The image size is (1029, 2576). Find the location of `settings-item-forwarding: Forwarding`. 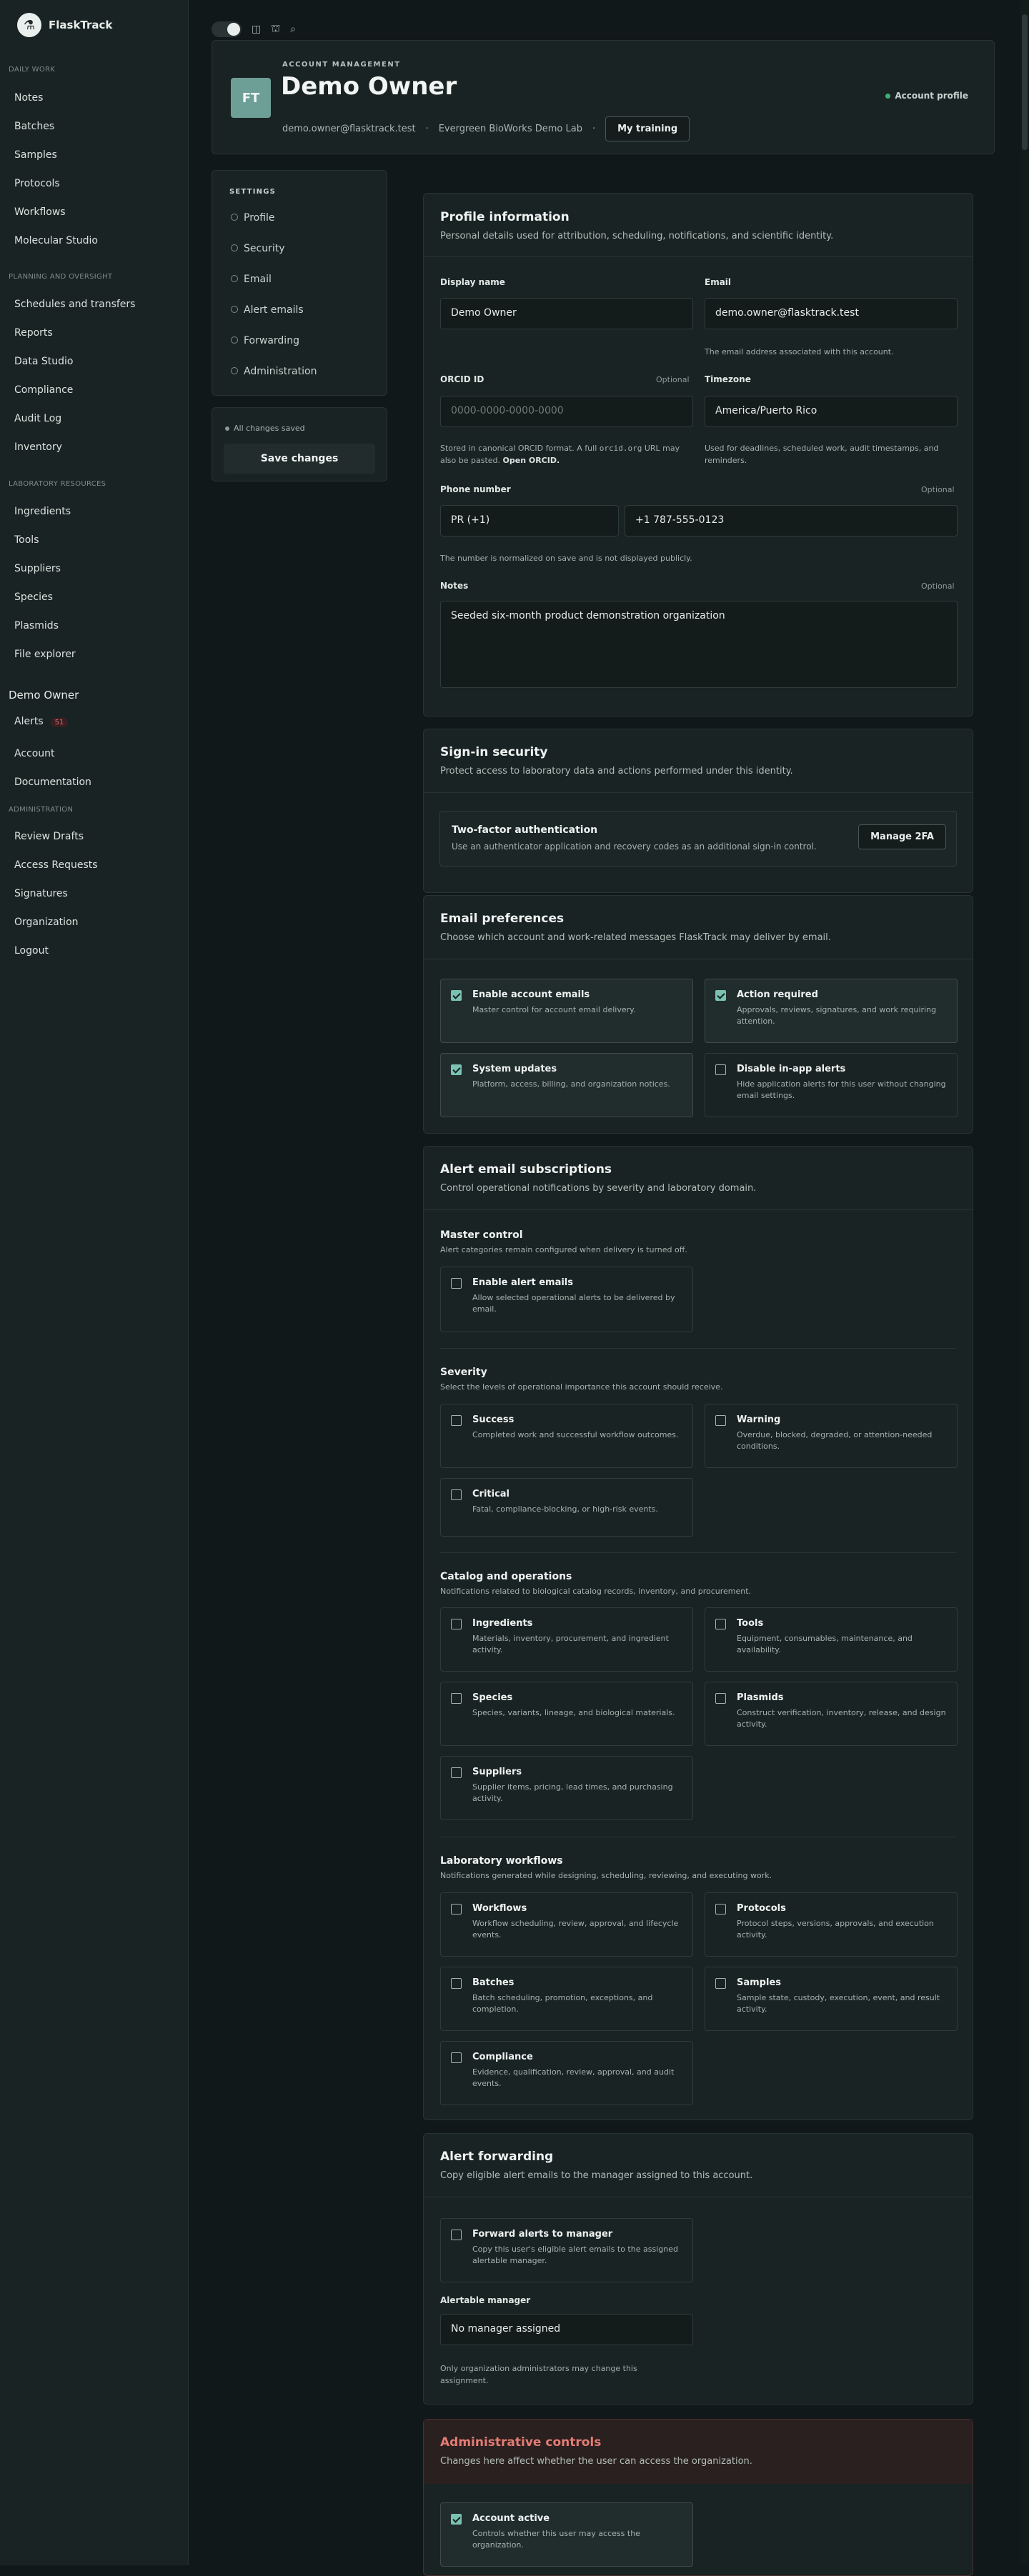

settings-item-forwarding: Forwarding is located at coordinates (265, 341).